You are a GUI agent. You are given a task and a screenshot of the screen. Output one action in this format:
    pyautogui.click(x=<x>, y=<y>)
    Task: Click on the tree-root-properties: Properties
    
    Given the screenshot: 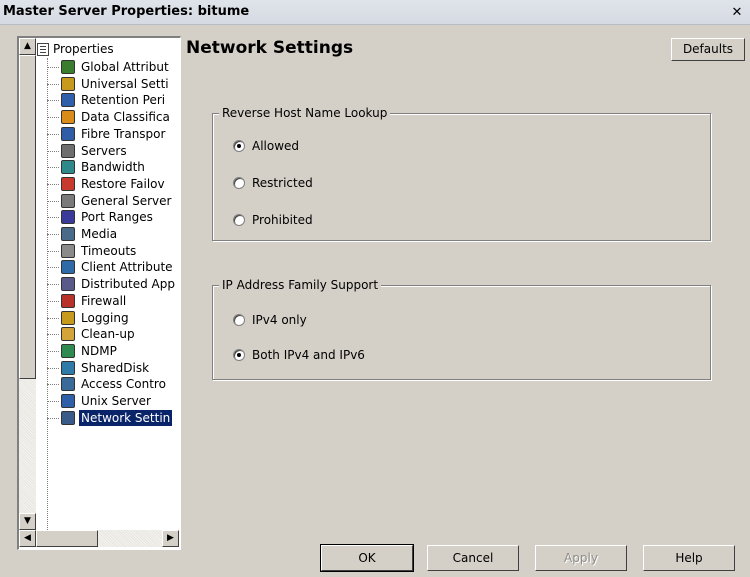 What is the action you would take?
    pyautogui.click(x=75, y=50)
    